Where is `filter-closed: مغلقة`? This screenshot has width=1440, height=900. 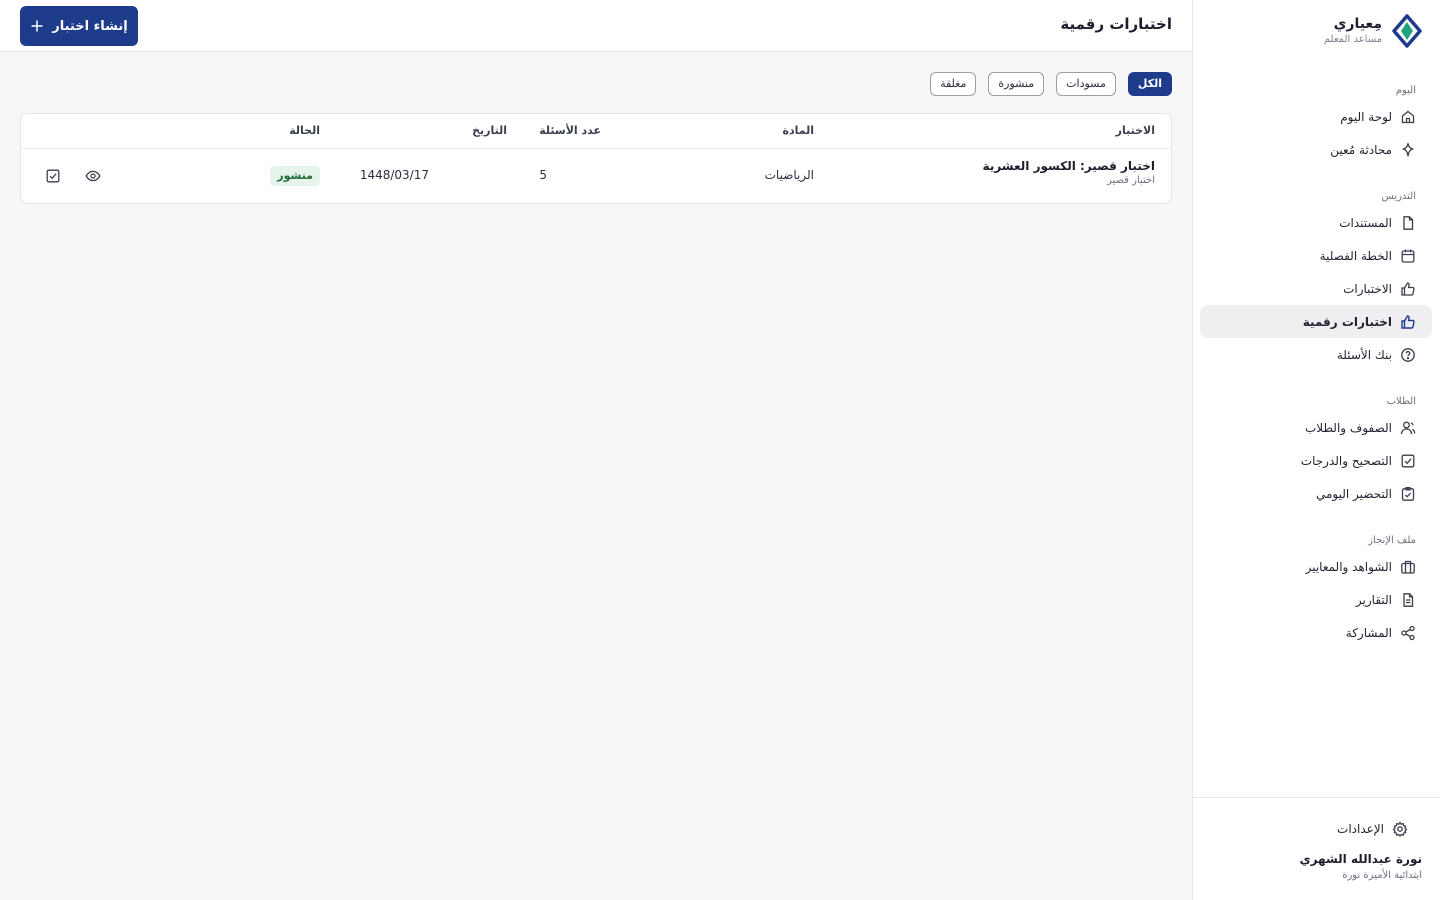 filter-closed: مغلقة is located at coordinates (953, 84).